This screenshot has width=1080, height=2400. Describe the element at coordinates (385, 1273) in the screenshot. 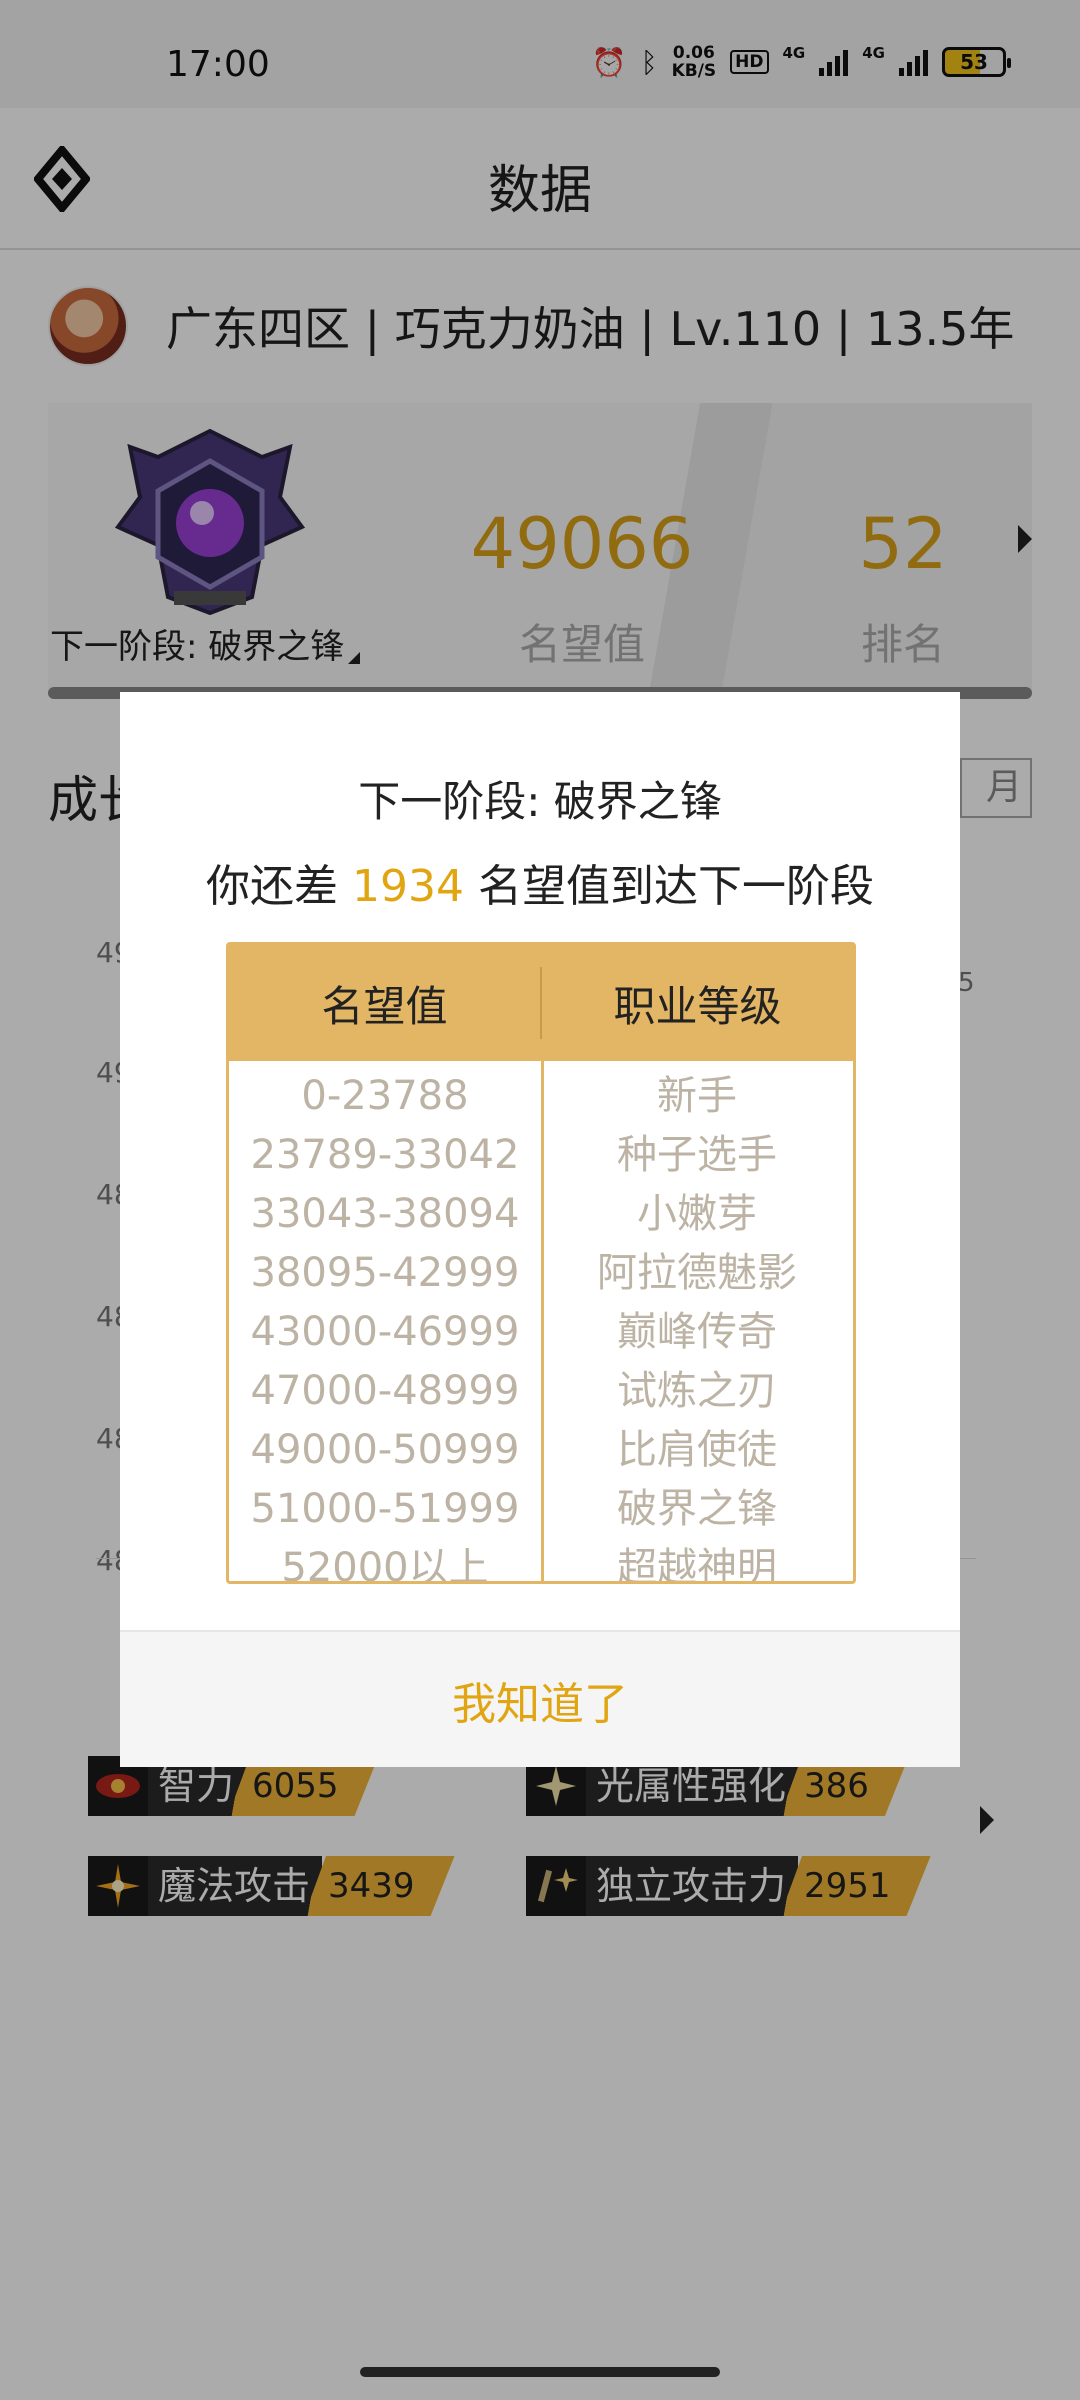

I see `reputation-range-cell: 38095-42999` at that location.